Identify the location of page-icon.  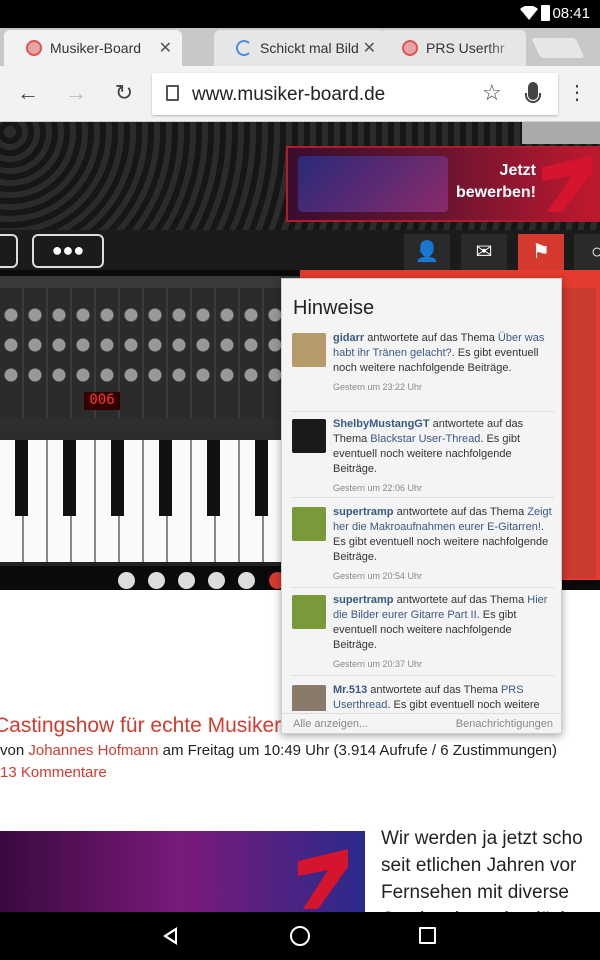
(172, 93).